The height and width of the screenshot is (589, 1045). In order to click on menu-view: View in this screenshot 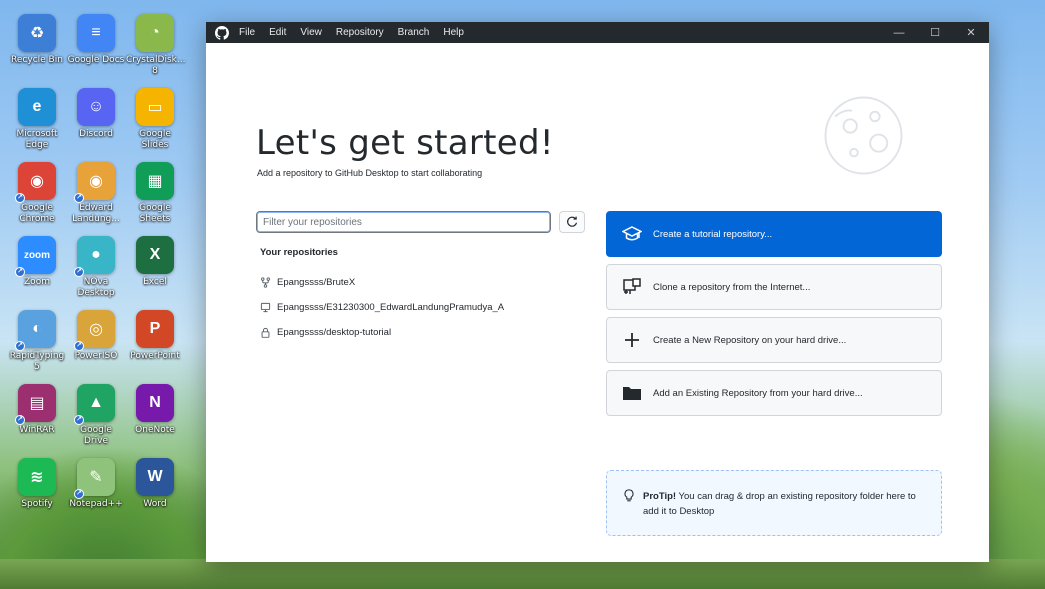, I will do `click(311, 32)`.